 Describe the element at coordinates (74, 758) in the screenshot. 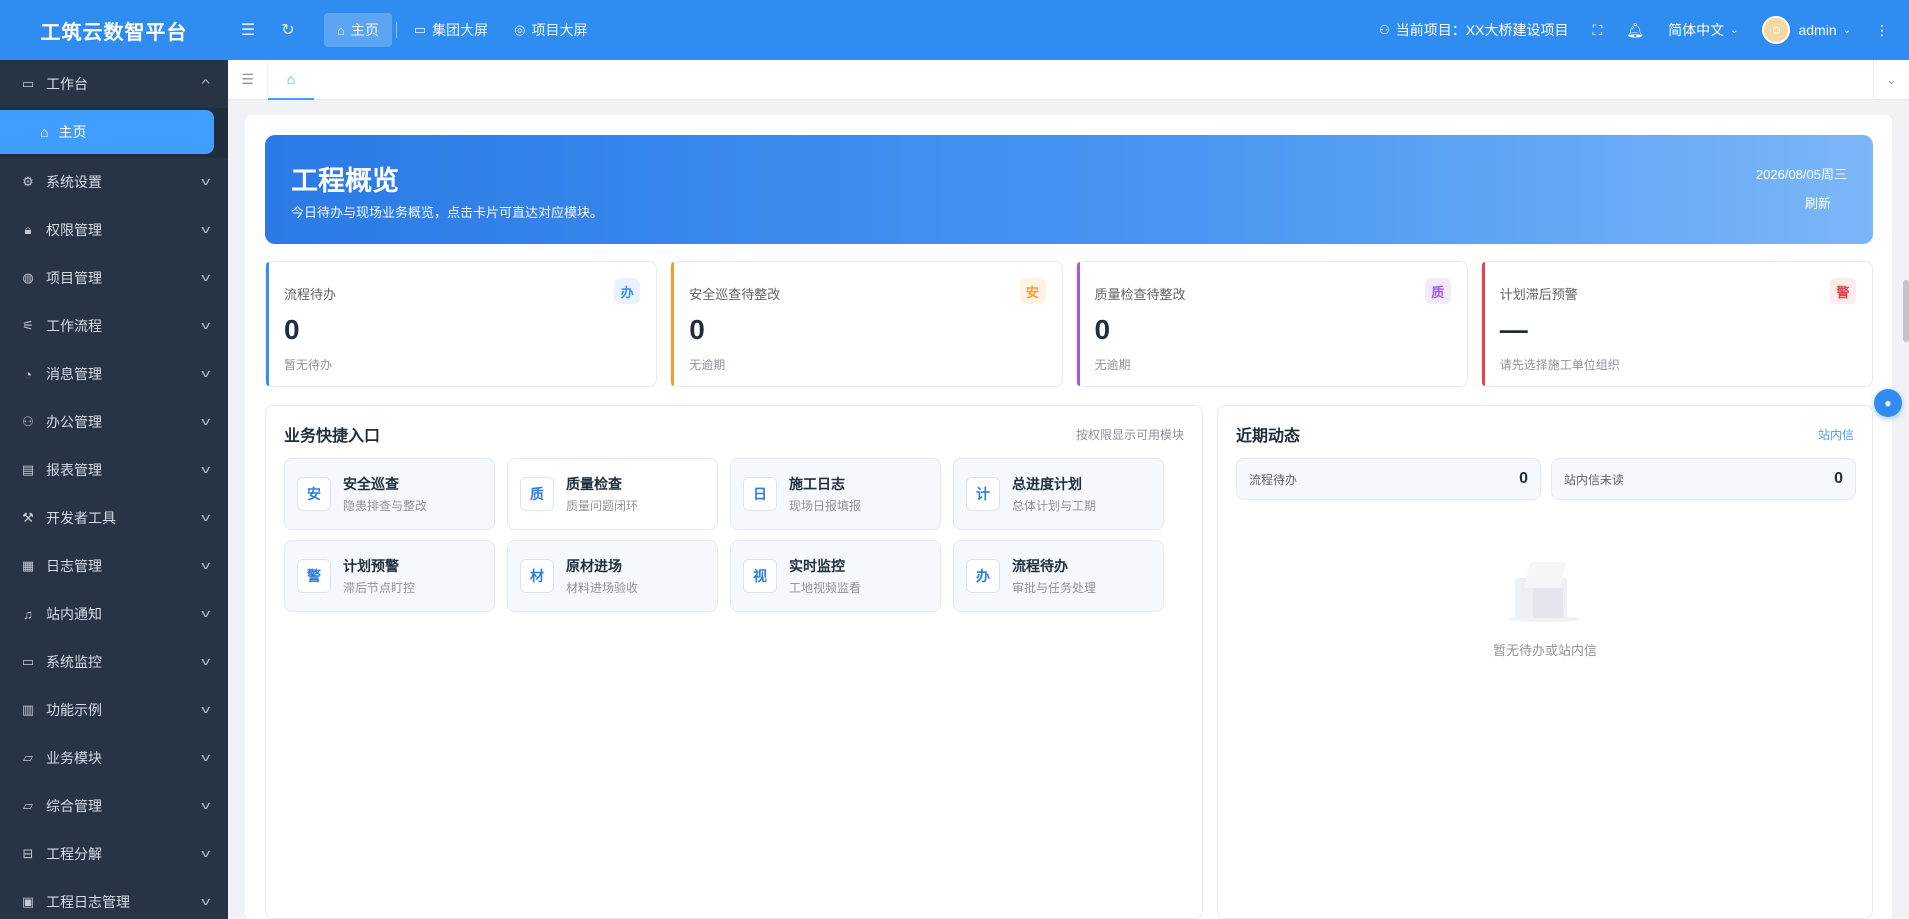

I see `sidebar-item-label: 业务模块` at that location.